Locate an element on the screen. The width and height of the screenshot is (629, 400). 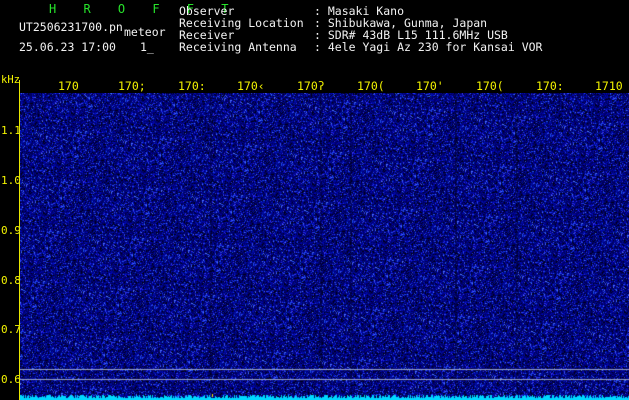
field-label-antenna: Receiving Antenna is located at coordinates (238, 47).